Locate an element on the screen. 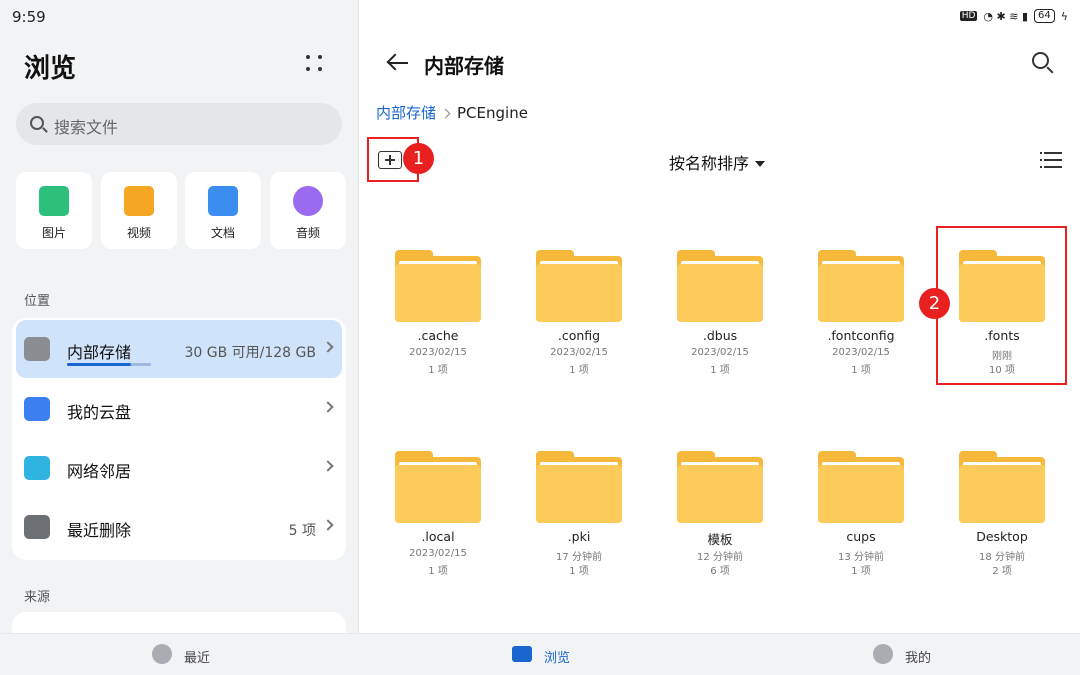 The height and width of the screenshot is (675, 1080). sort-label: 按名称排序 is located at coordinates (709, 163).